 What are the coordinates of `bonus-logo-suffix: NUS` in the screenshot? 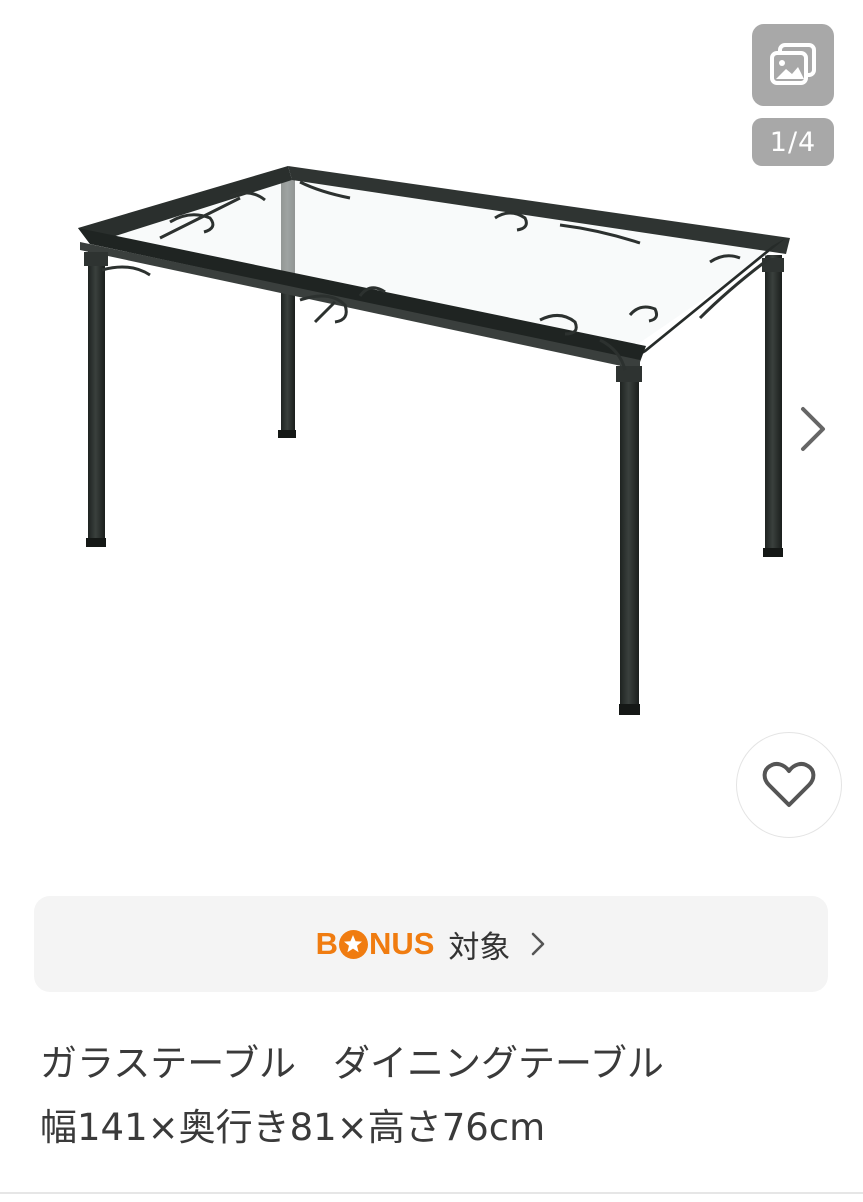 It's located at (401, 943).